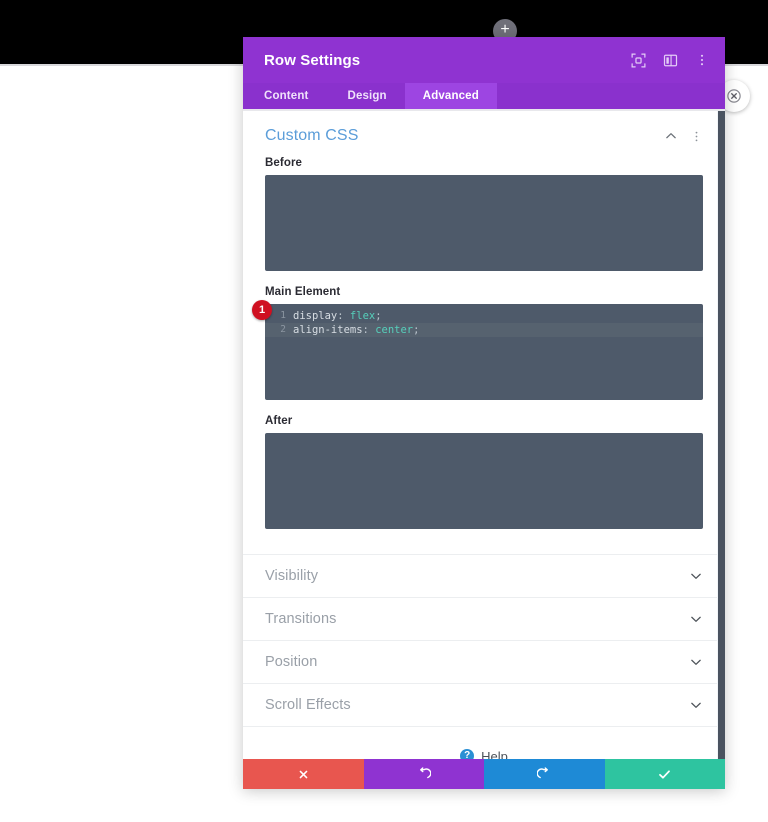 This screenshot has height=822, width=768. Describe the element at coordinates (262, 310) in the screenshot. I see `annotation-marker-1: 1` at that location.